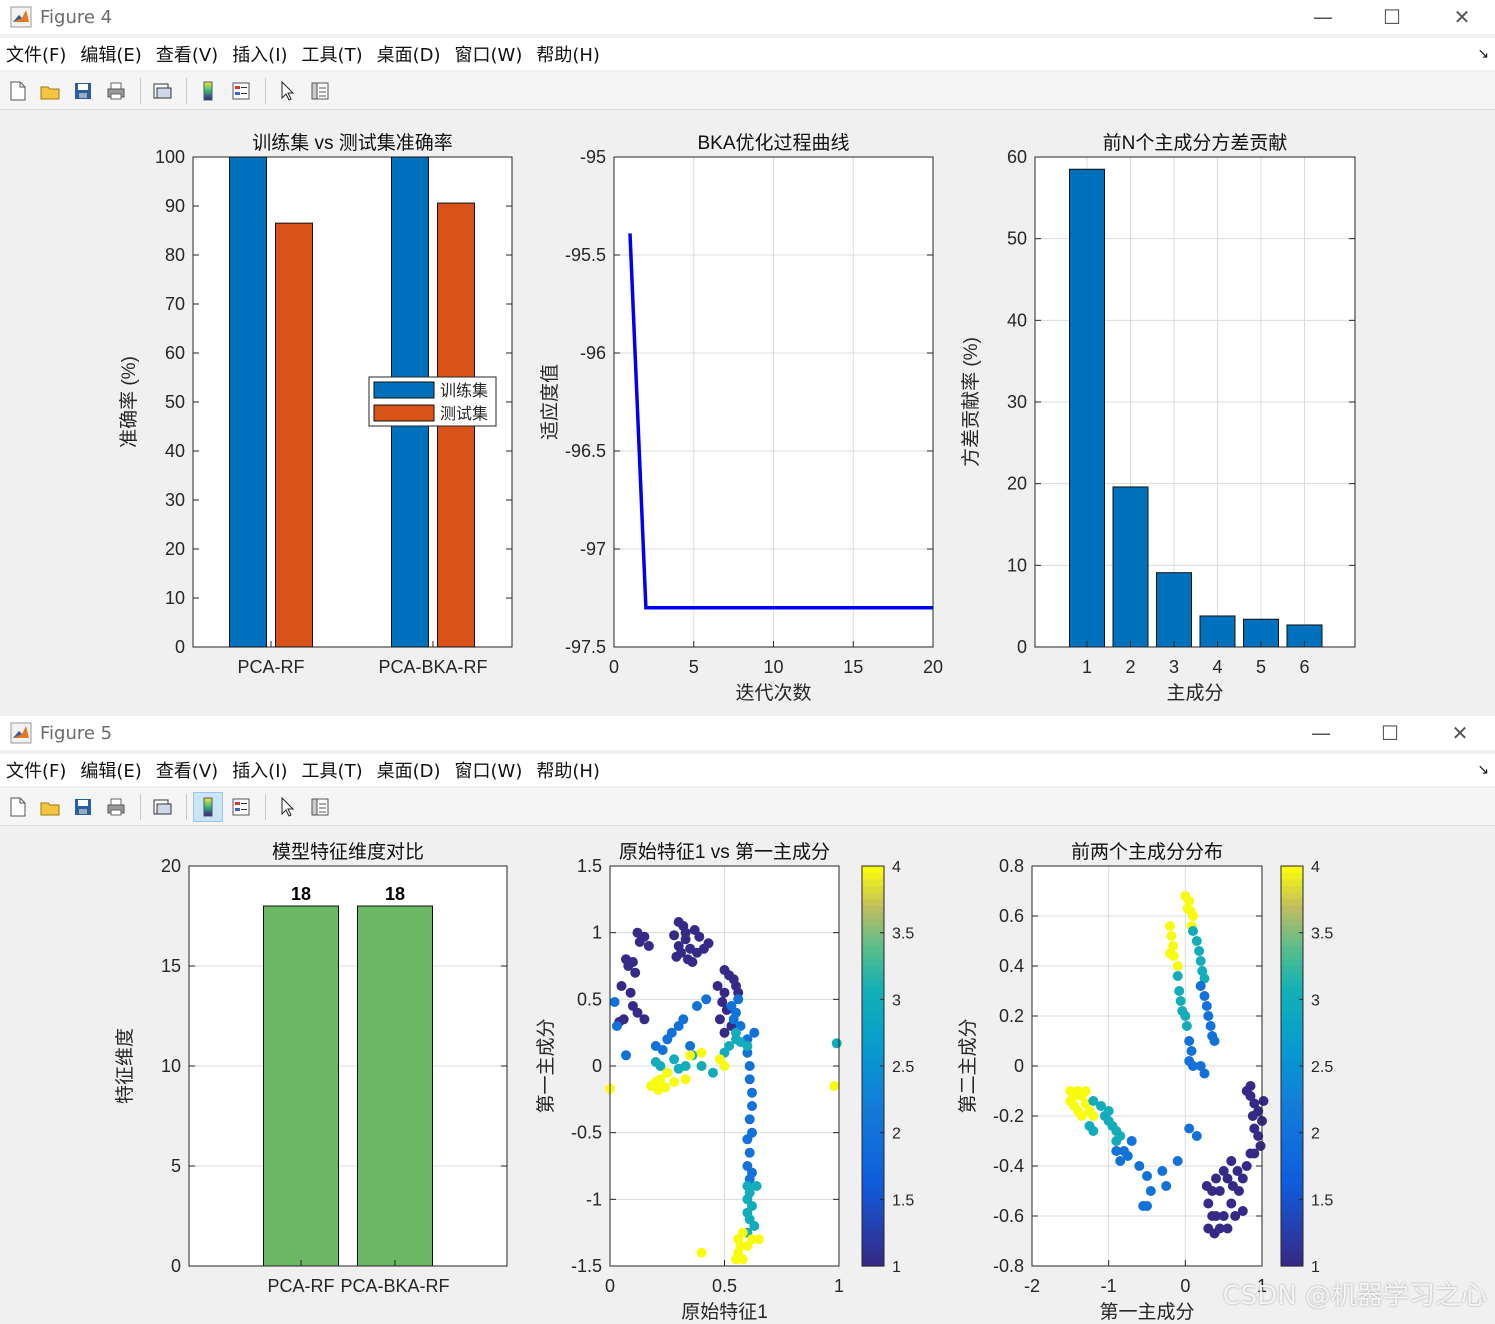  Describe the element at coordinates (968, 1065) in the screenshot. I see `y-axis-label: 第二主成分` at that location.